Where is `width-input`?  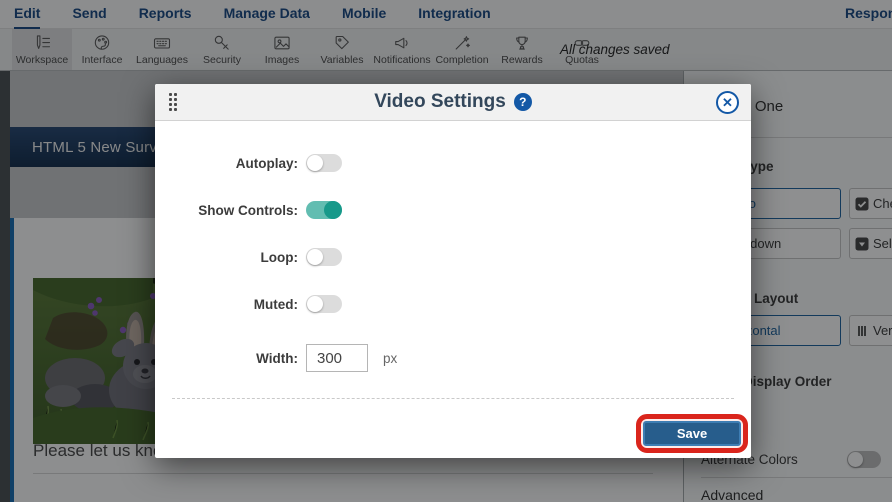 width-input is located at coordinates (337, 358).